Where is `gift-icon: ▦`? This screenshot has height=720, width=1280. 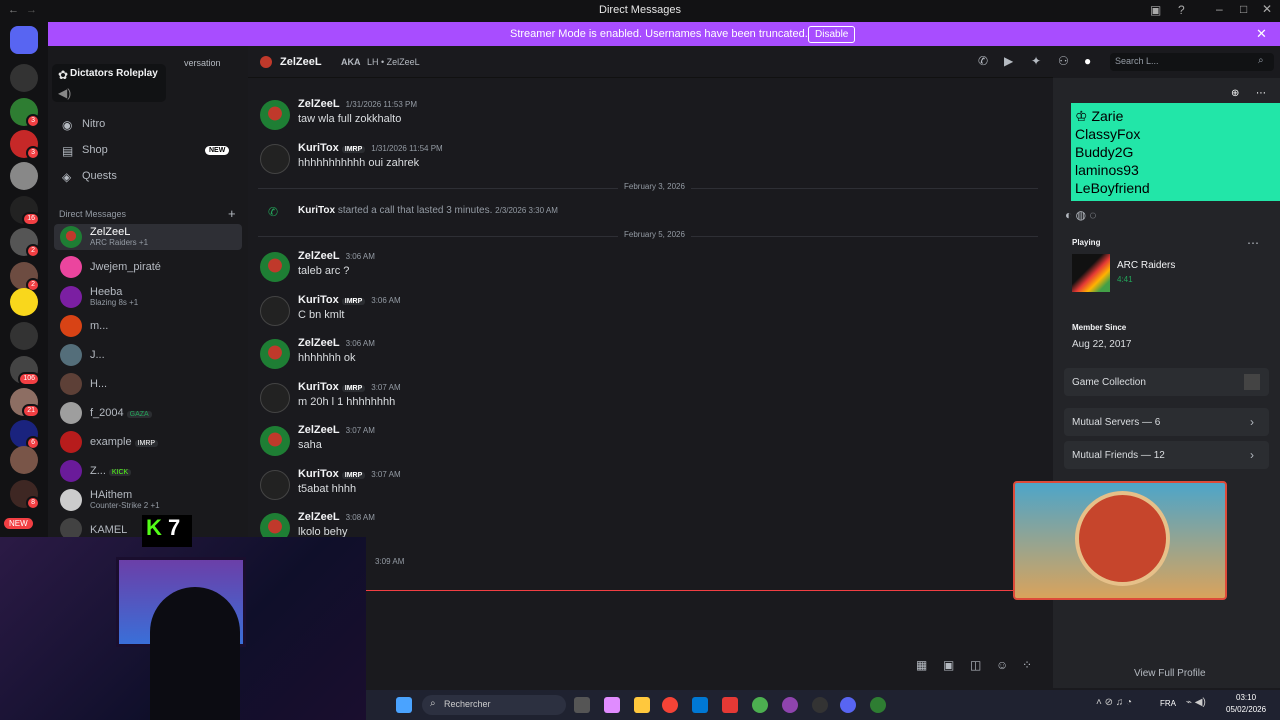 gift-icon: ▦ is located at coordinates (921, 665).